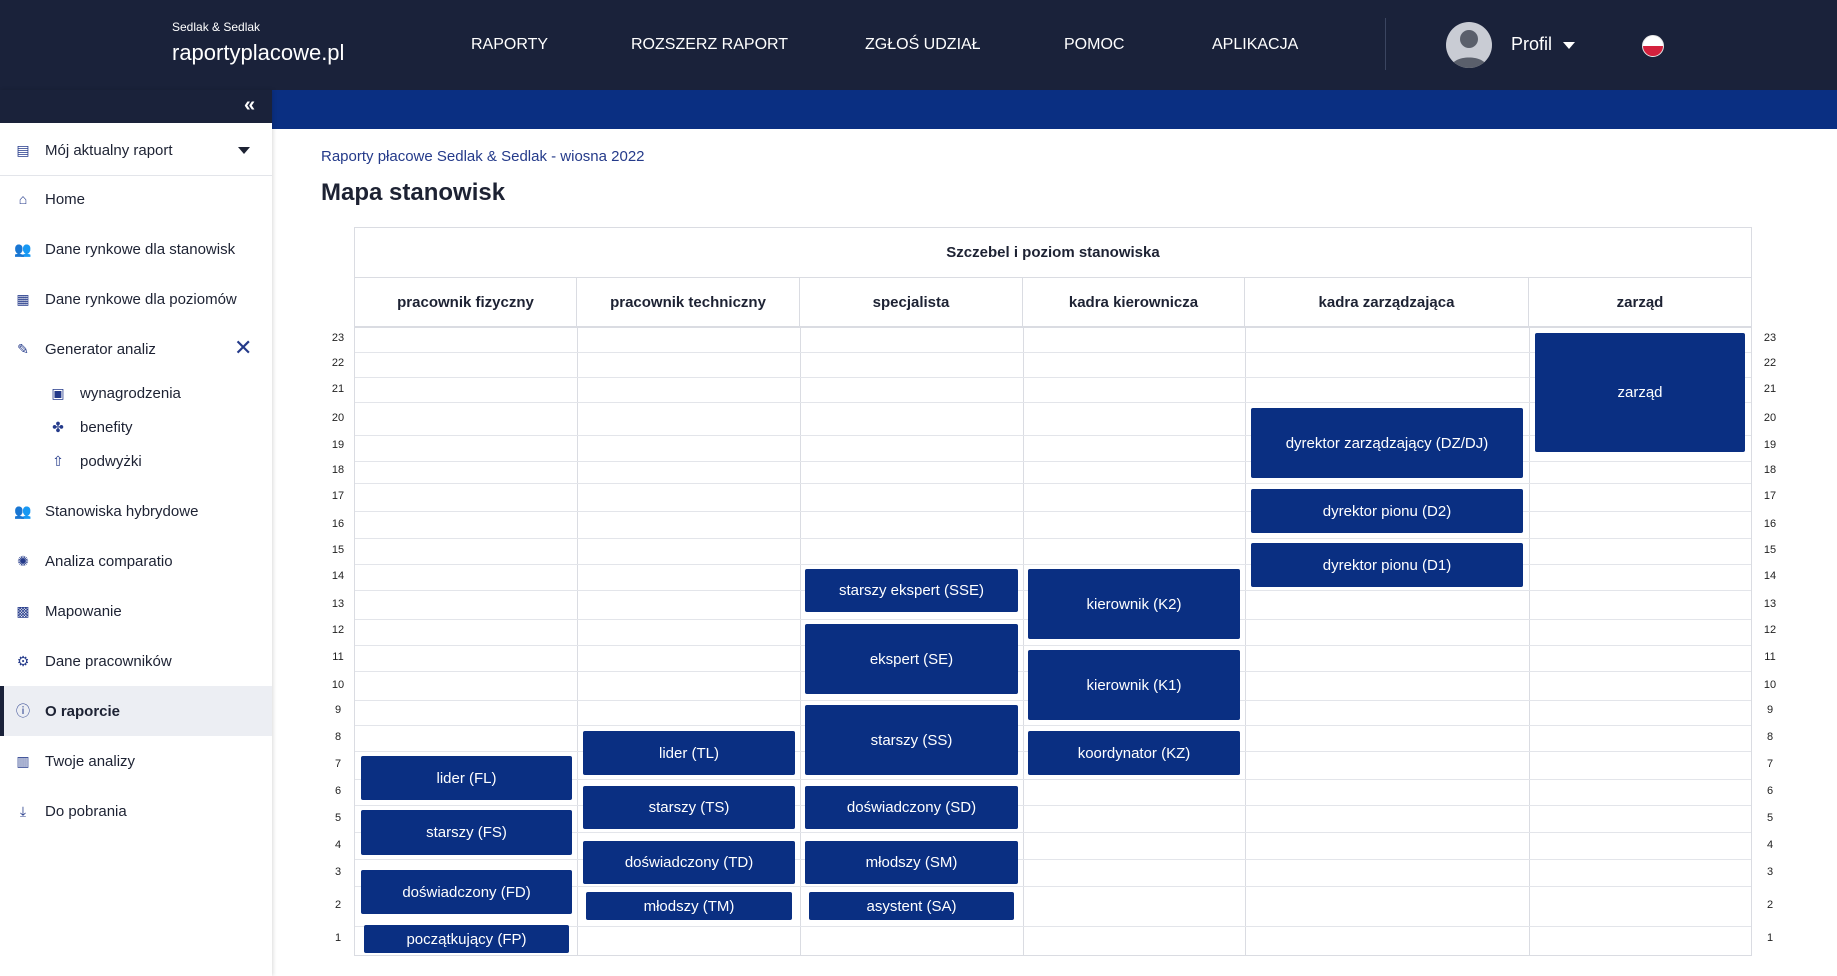 The width and height of the screenshot is (1837, 976). What do you see at coordinates (1053, 253) in the screenshot?
I see `grid-title: Szczebel i poziom stanowiska` at bounding box center [1053, 253].